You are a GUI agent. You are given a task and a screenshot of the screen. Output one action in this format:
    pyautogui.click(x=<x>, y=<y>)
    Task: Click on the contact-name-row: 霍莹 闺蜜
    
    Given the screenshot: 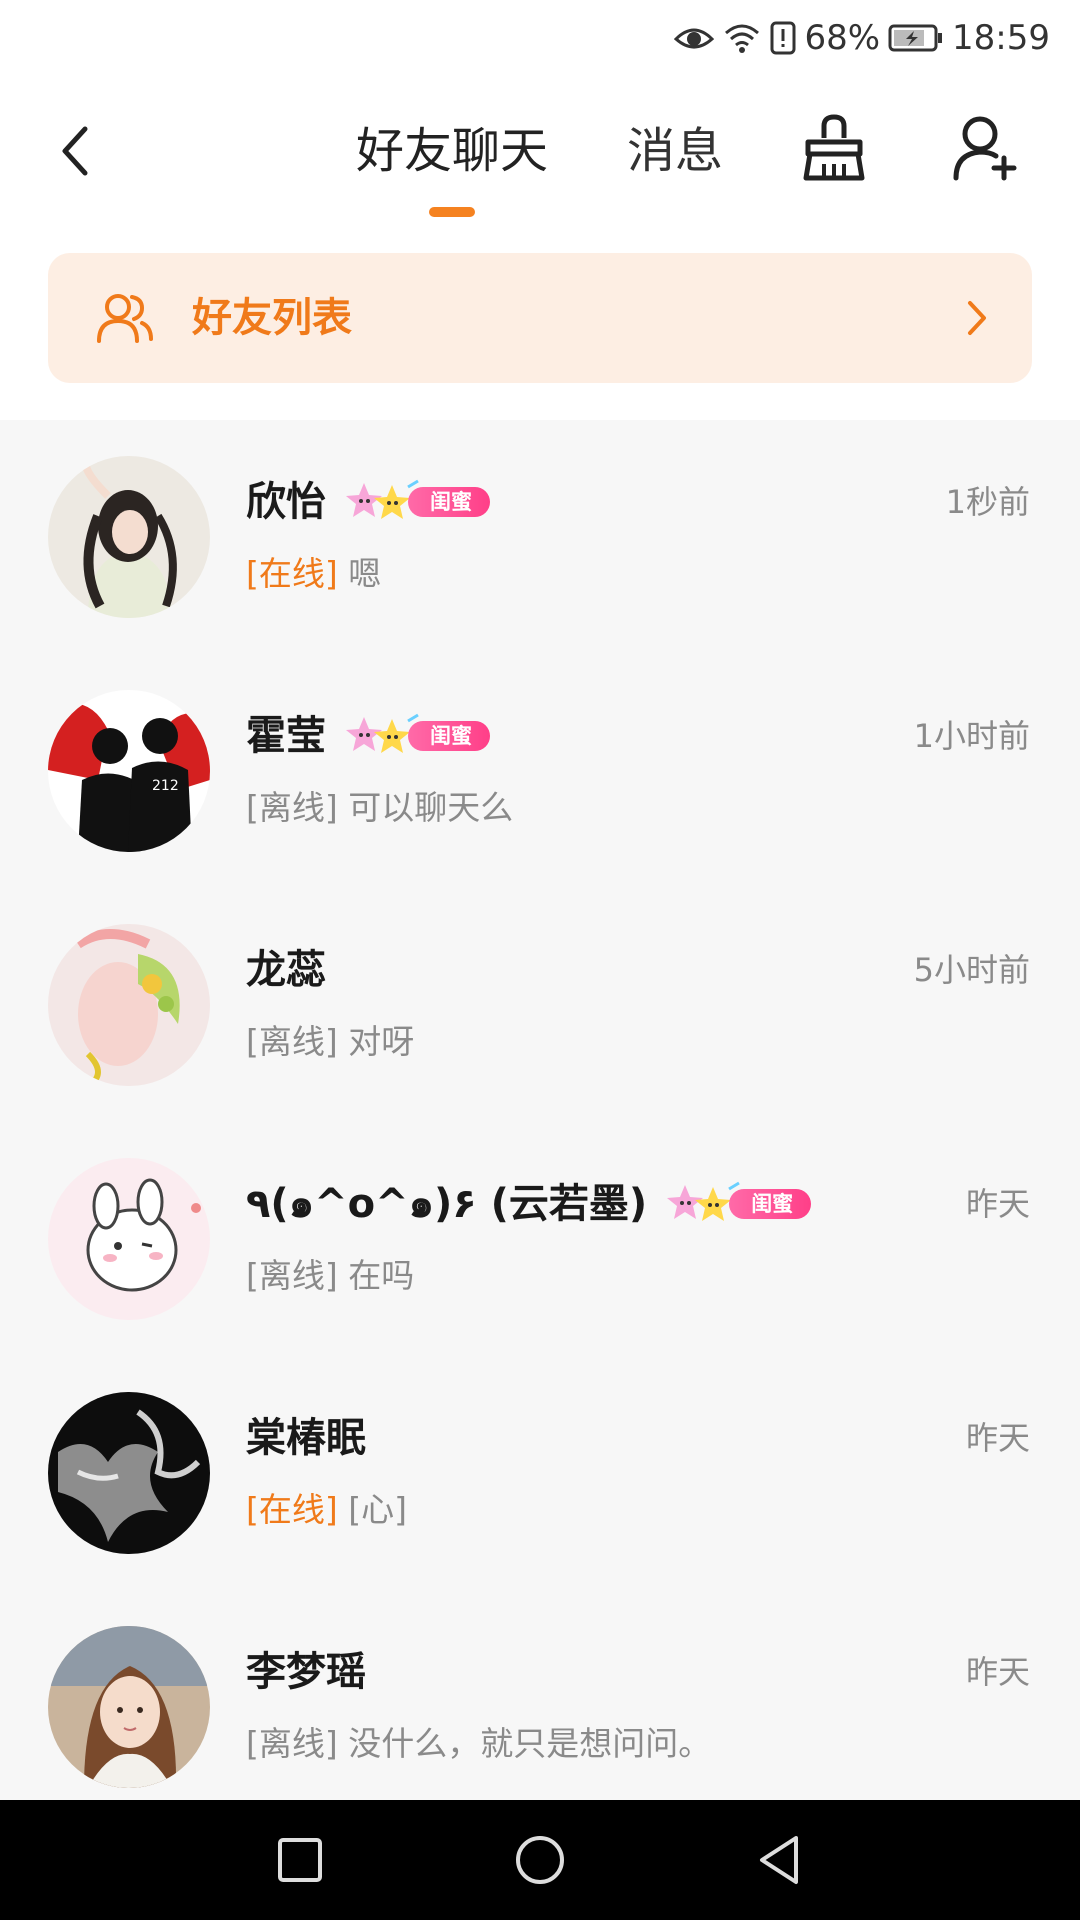 What is the action you would take?
    pyautogui.click(x=368, y=736)
    